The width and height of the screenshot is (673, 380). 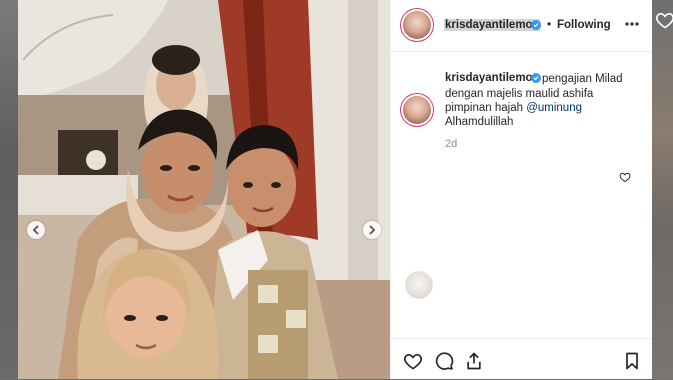 What do you see at coordinates (492, 25) in the screenshot?
I see `author-username: krisdayantilemos` at bounding box center [492, 25].